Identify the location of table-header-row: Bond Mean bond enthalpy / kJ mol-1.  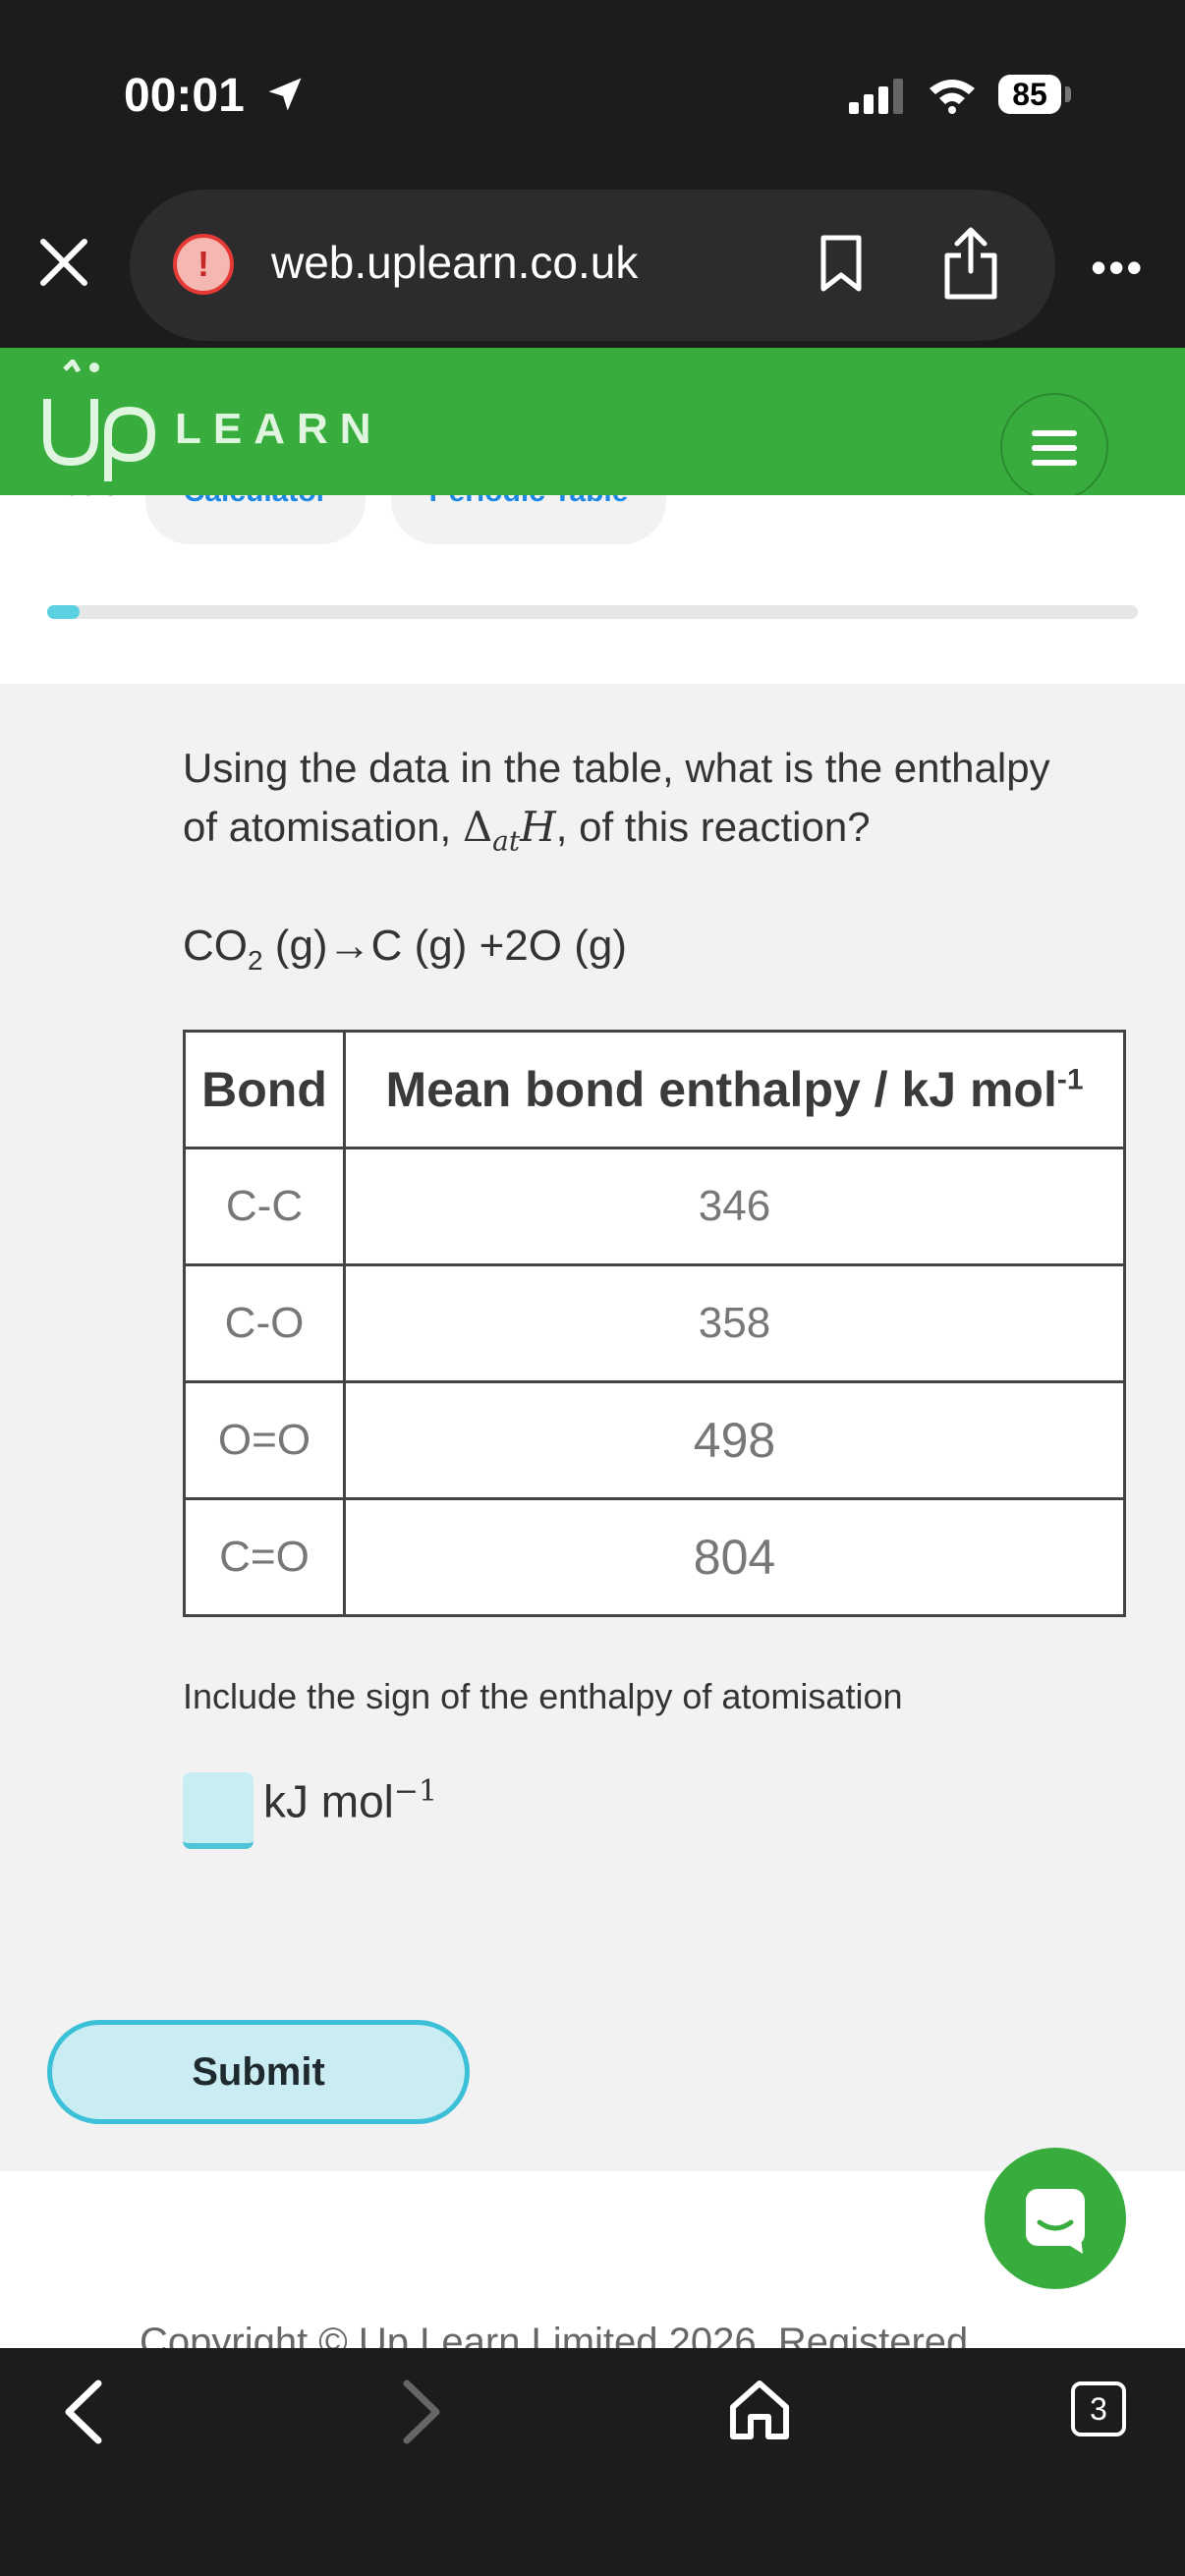
(655, 1089).